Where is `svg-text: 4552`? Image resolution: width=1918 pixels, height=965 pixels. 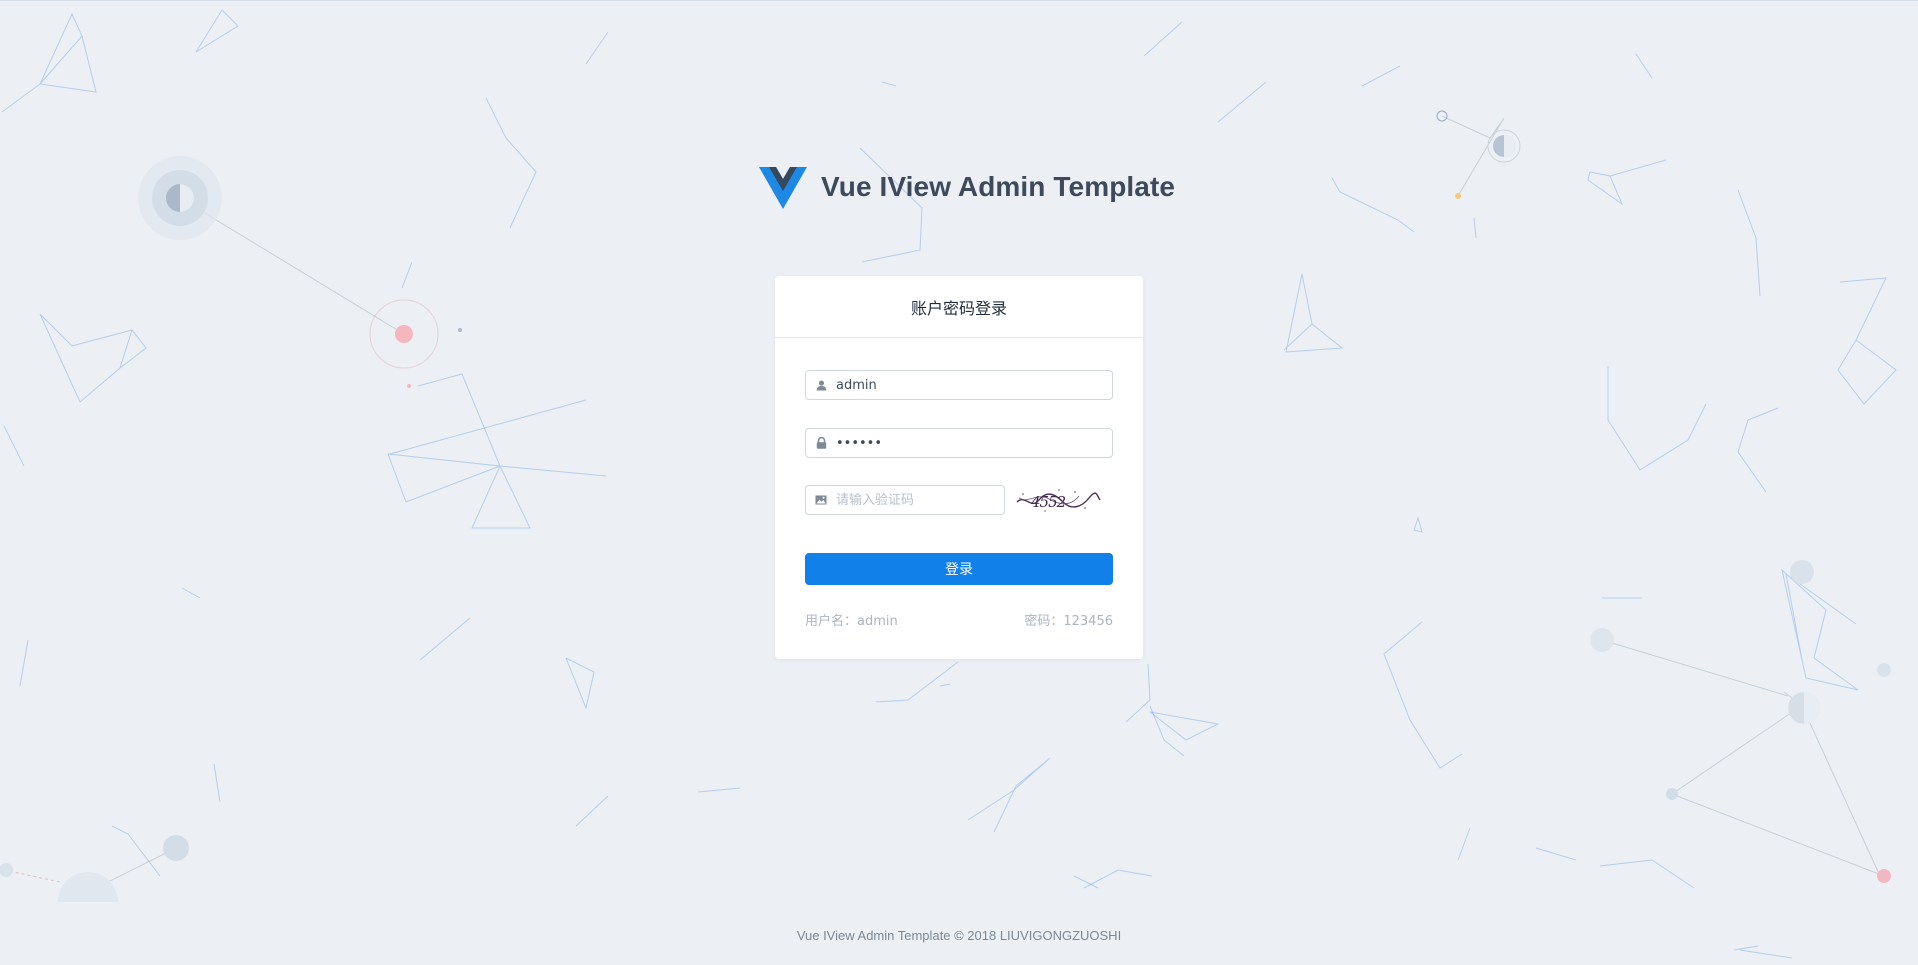
svg-text: 4552 is located at coordinates (1048, 502).